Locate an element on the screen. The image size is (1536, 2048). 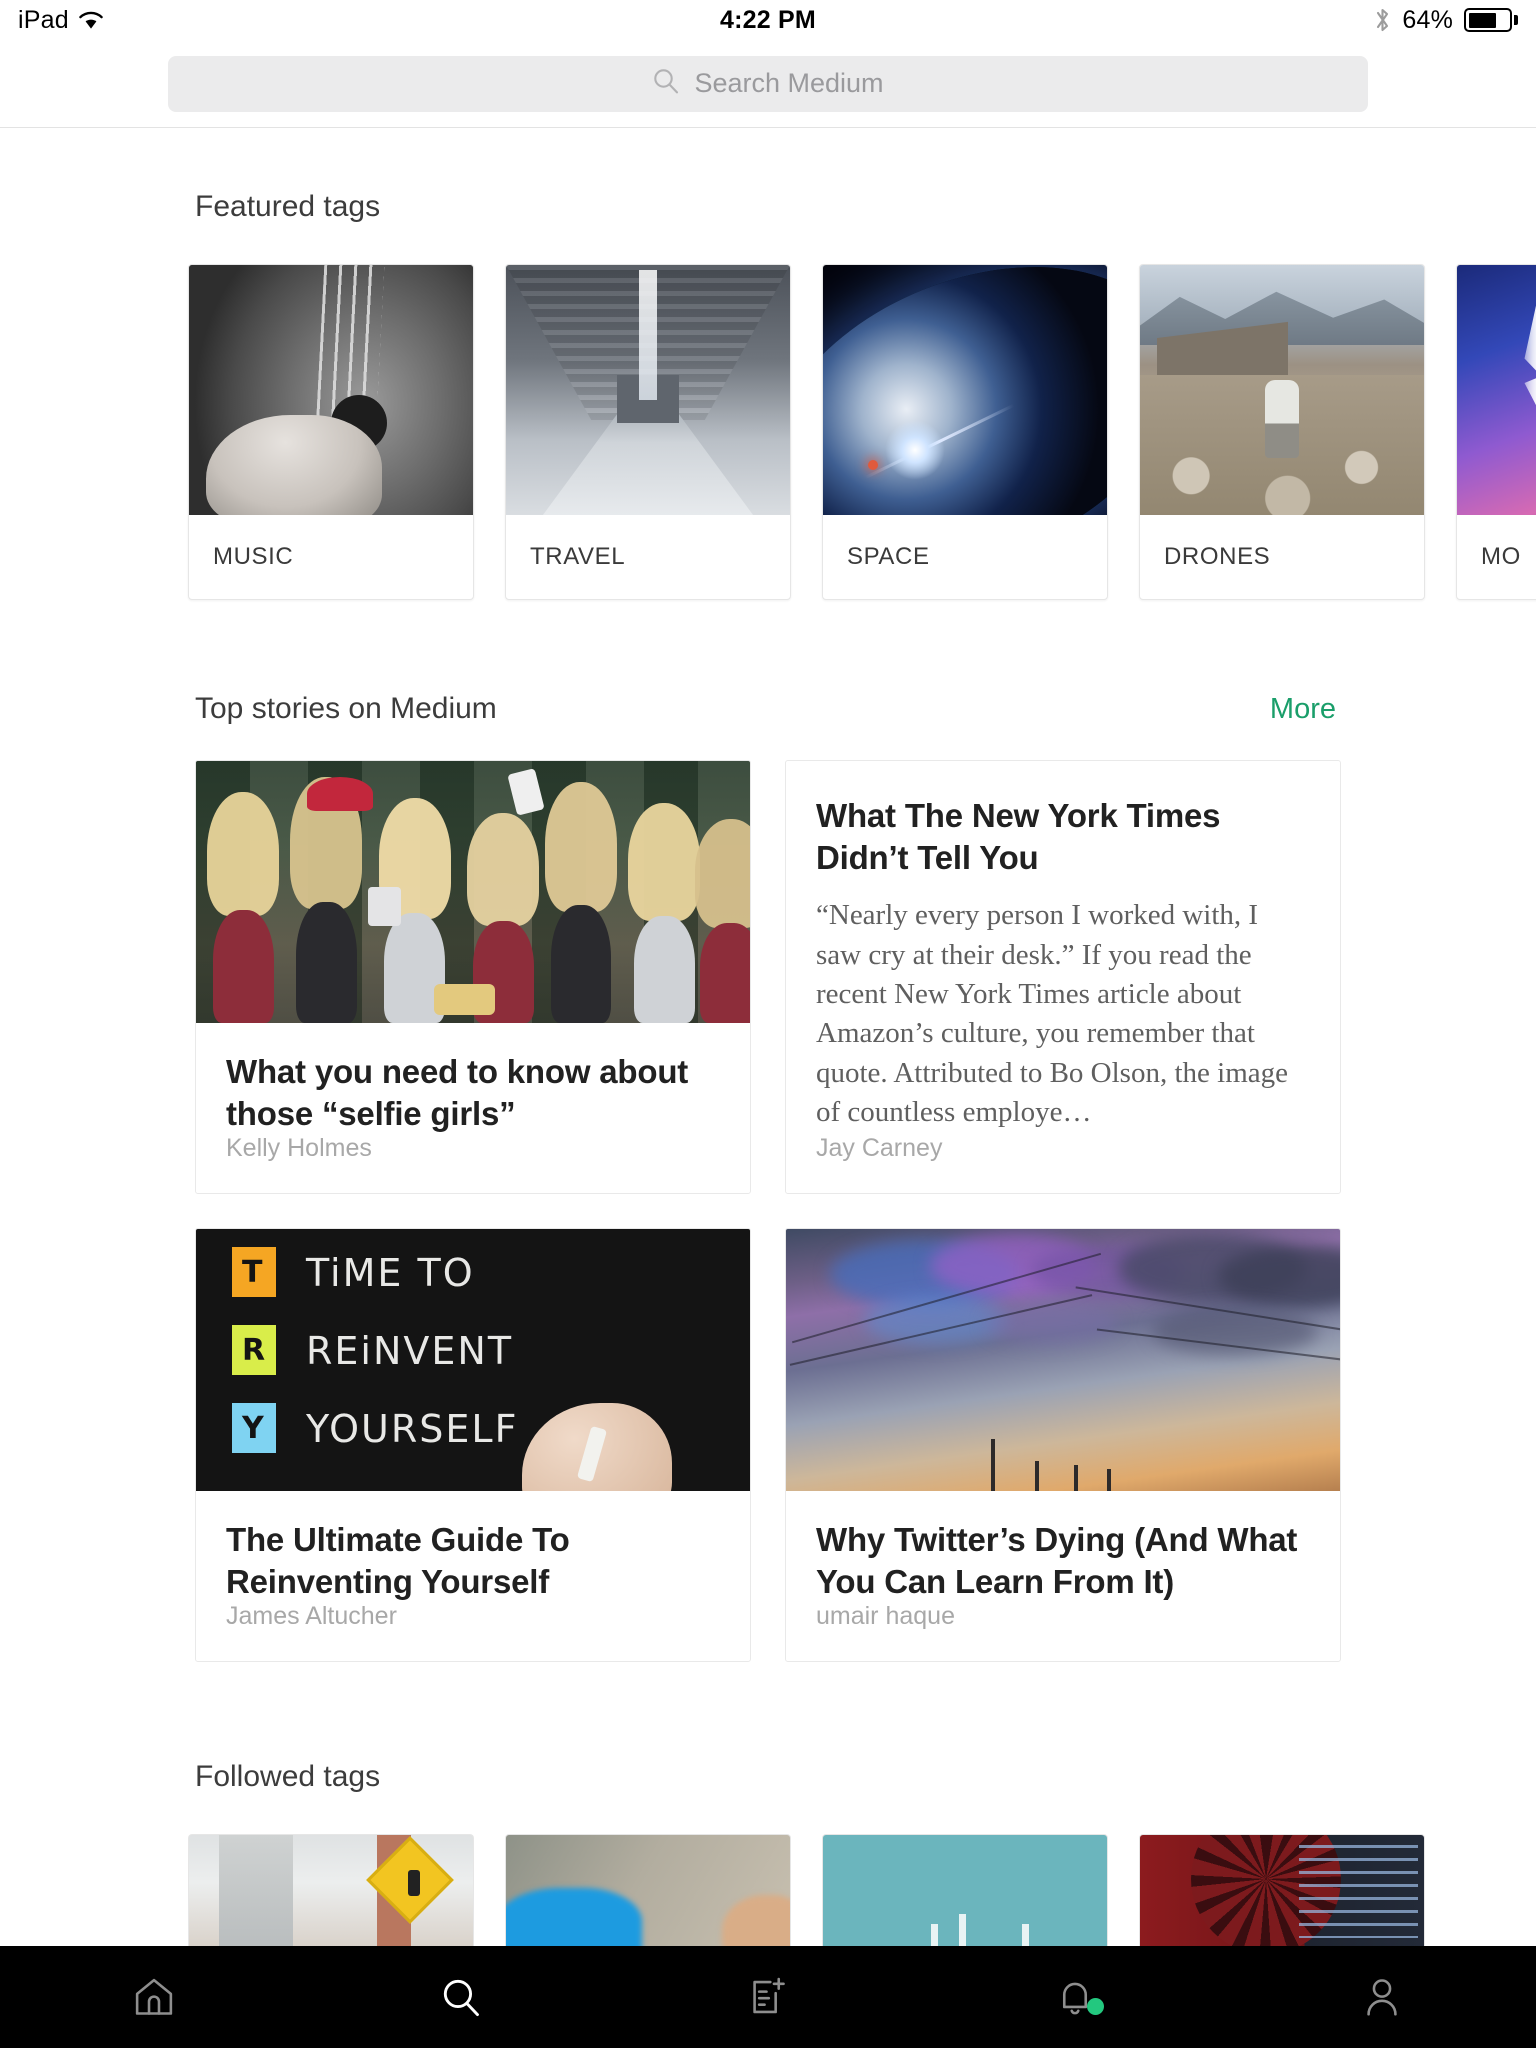
featured-tag-card: TRAVEL is located at coordinates (648, 432).